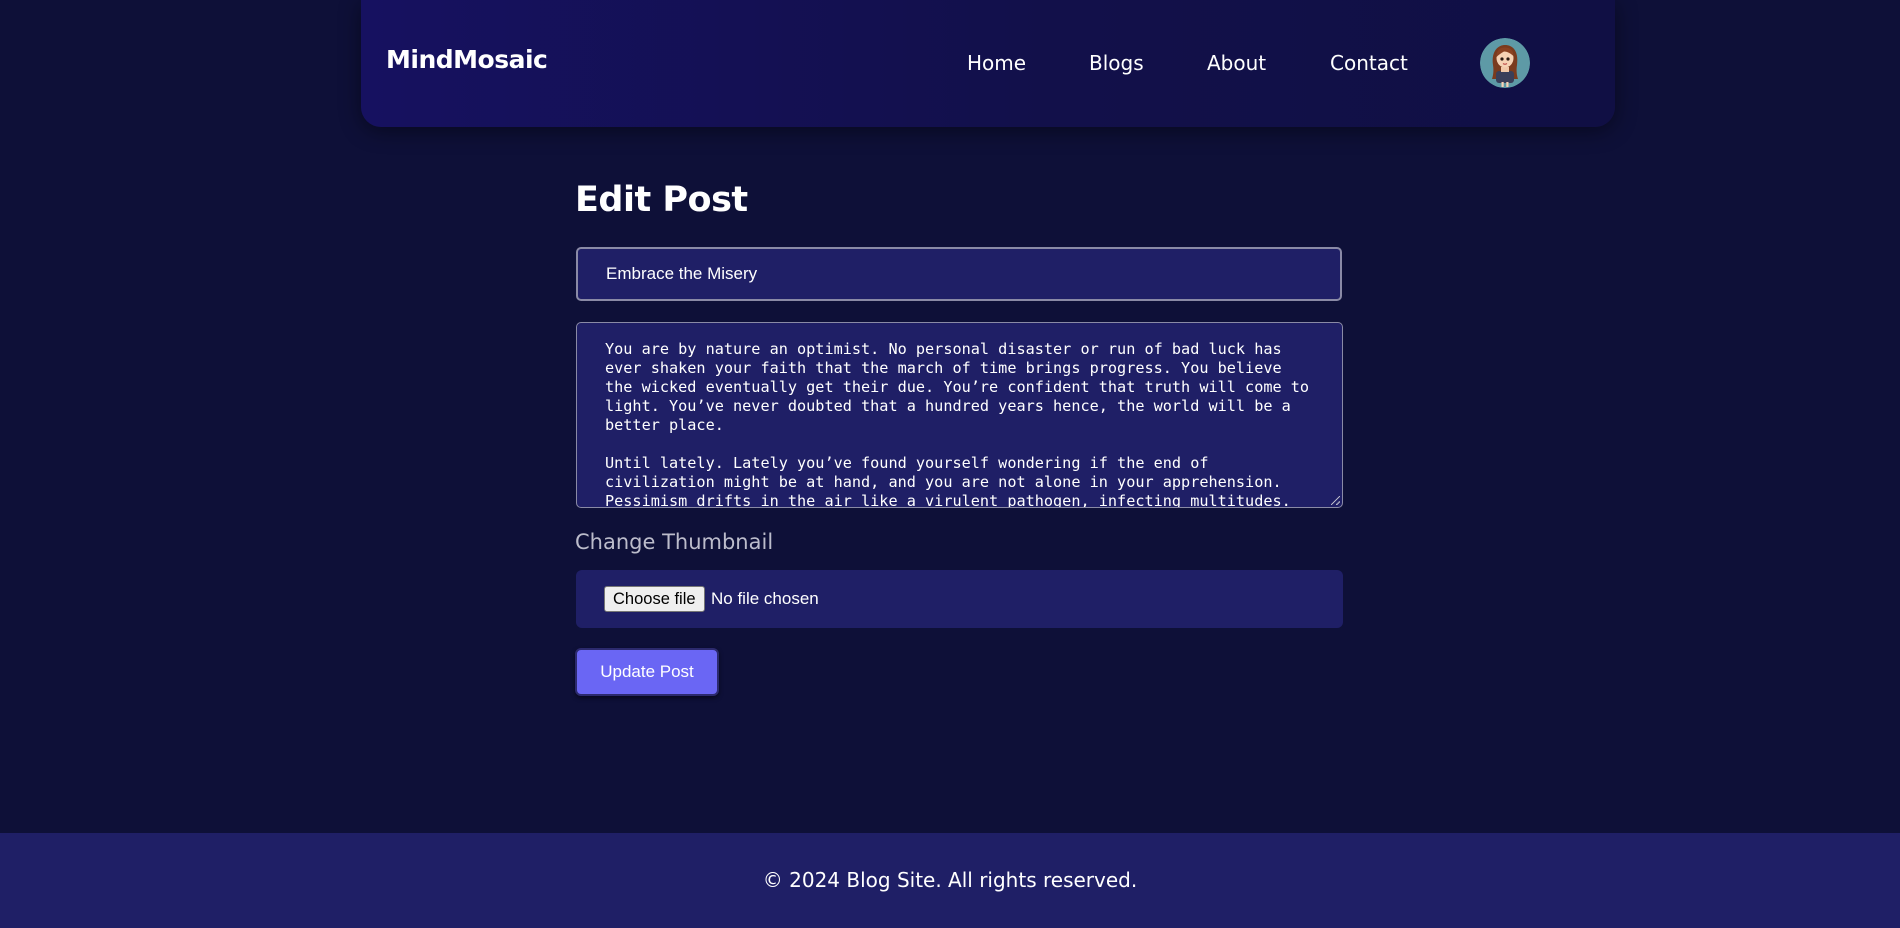 The image size is (1900, 928). Describe the element at coordinates (661, 200) in the screenshot. I see `page-title: Edit Post` at that location.